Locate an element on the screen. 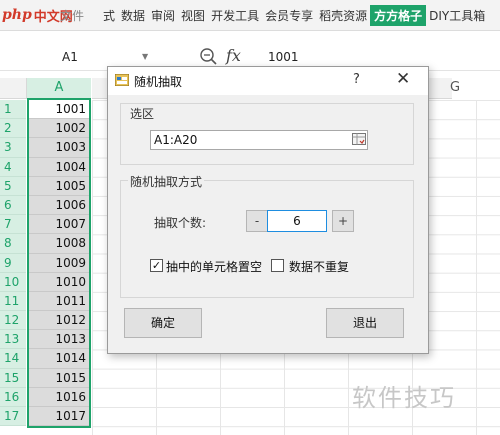 The height and width of the screenshot is (435, 500). row-header: 7 is located at coordinates (13, 225).